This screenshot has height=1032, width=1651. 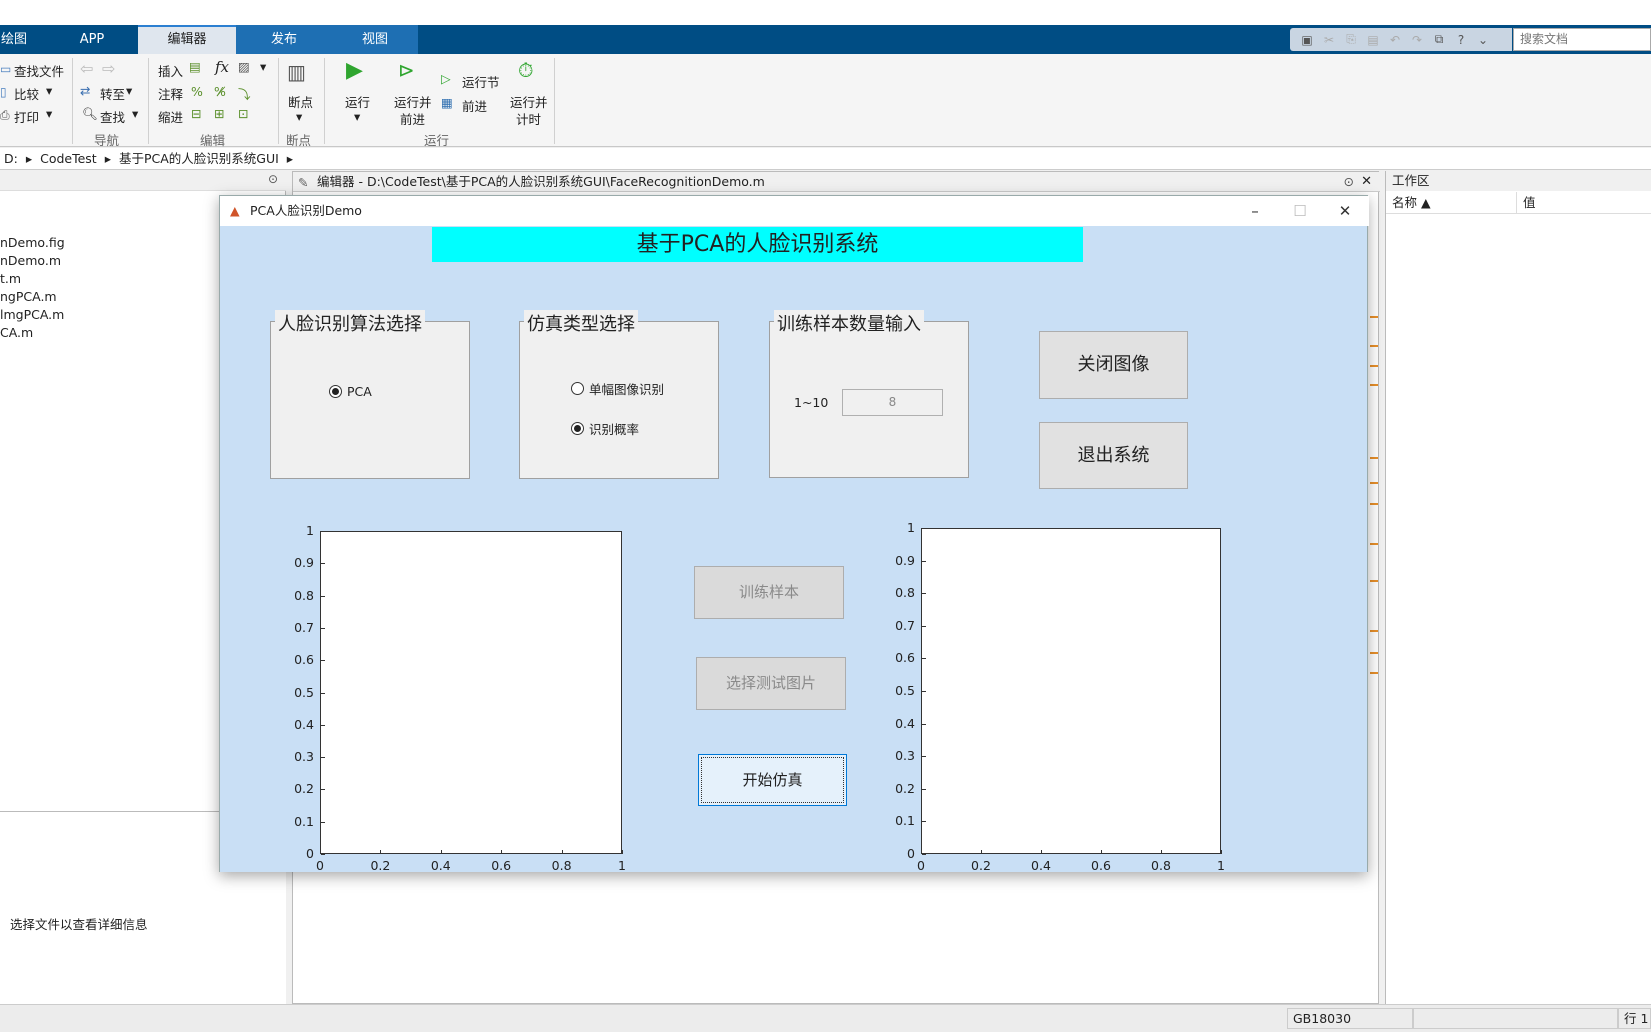 What do you see at coordinates (526, 70) in the screenshot?
I see `run-and-time-icon: ⏱` at bounding box center [526, 70].